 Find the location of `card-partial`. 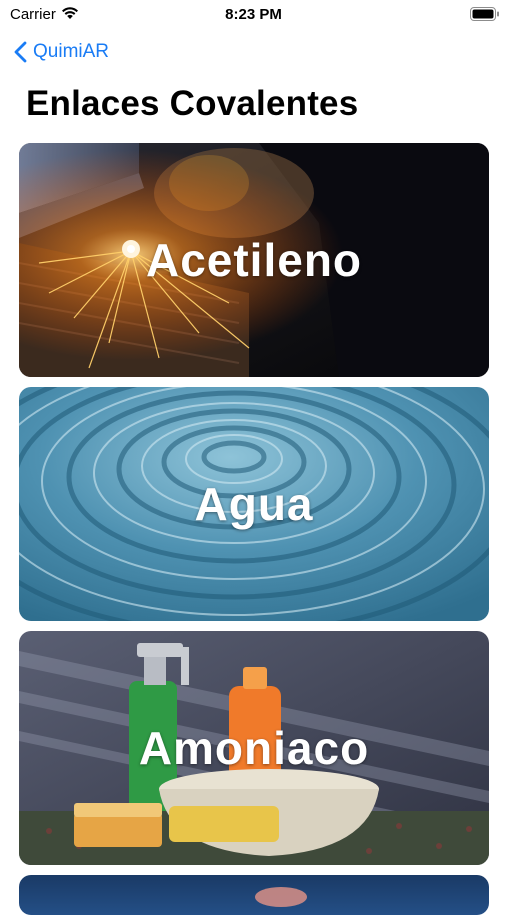

card-partial is located at coordinates (254, 895).